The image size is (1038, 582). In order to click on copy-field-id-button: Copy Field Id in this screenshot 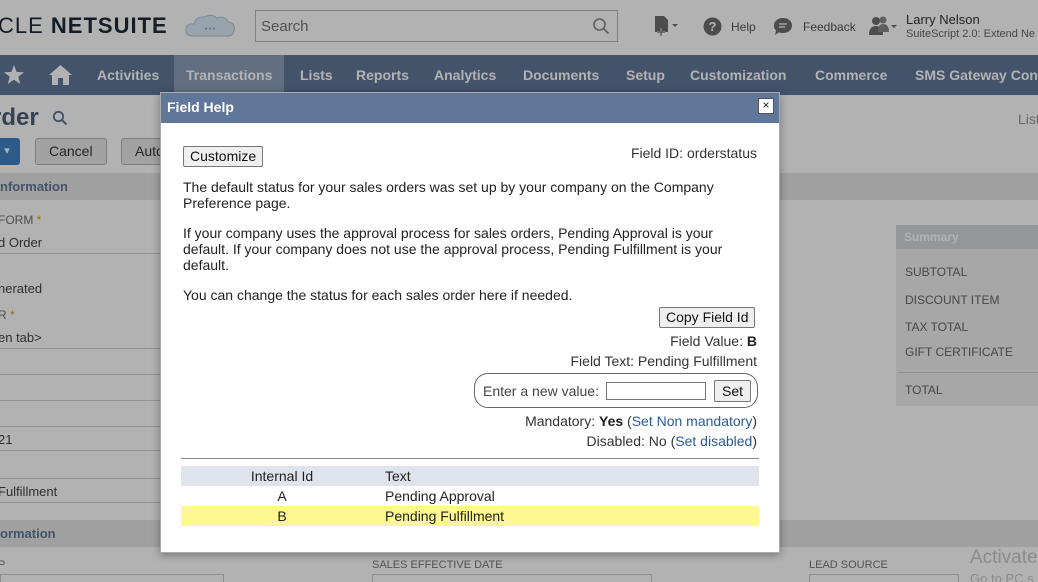, I will do `click(707, 317)`.